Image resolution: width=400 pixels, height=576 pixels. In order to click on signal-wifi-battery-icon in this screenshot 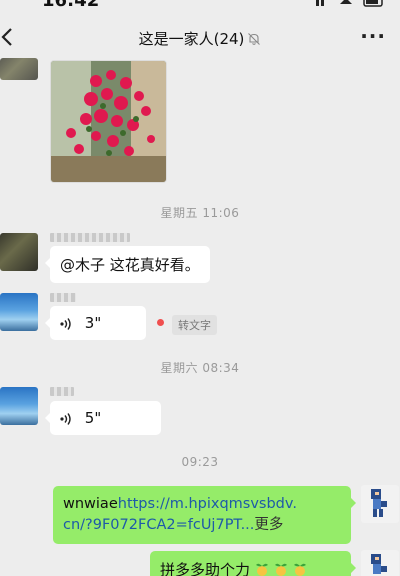, I will do `click(349, 3)`.